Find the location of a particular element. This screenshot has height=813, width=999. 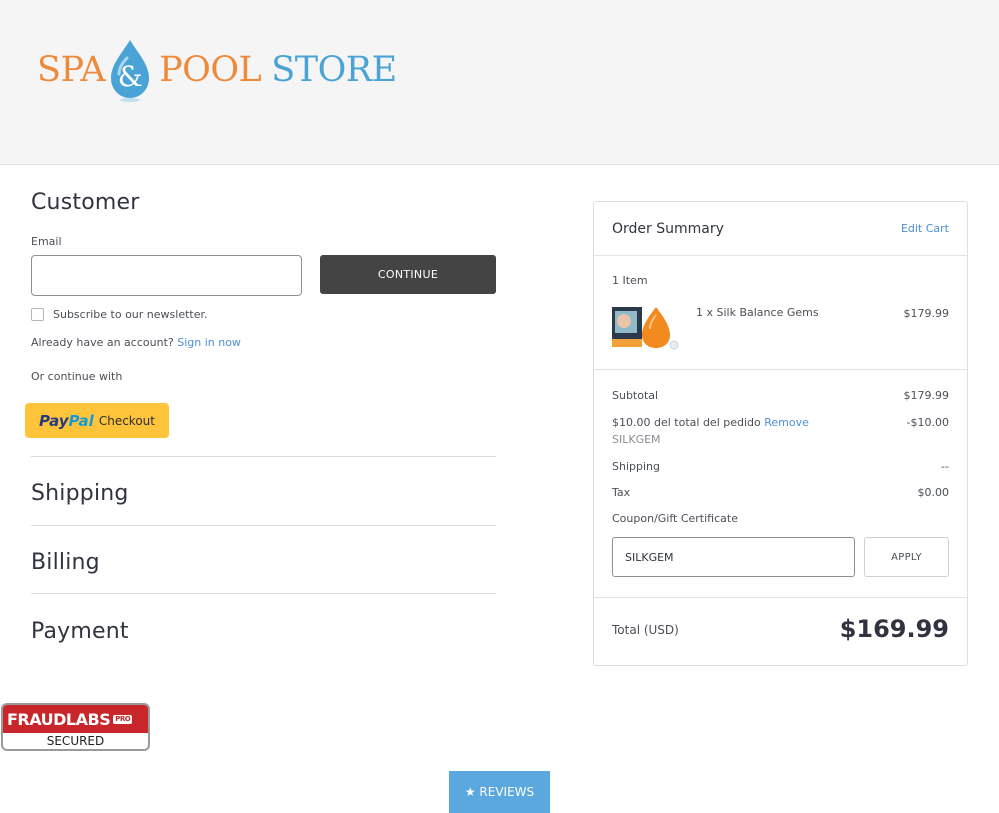

logo-word-pool: POOL is located at coordinates (210, 70).